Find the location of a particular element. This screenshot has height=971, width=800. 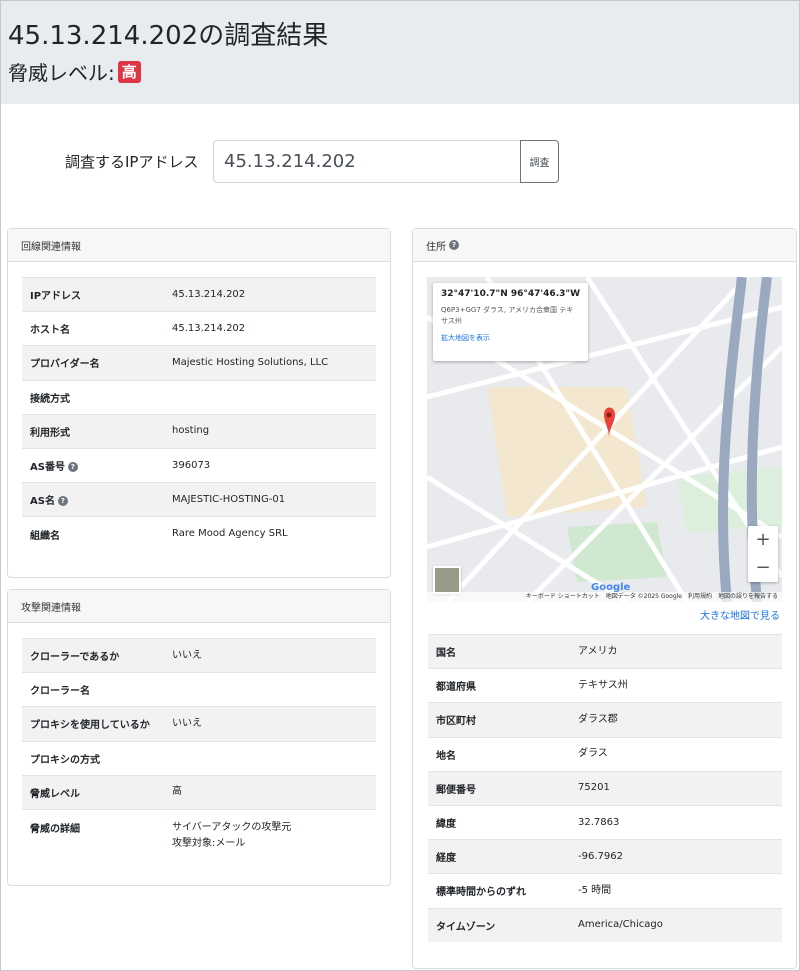

search-button: 調査 is located at coordinates (539, 161).